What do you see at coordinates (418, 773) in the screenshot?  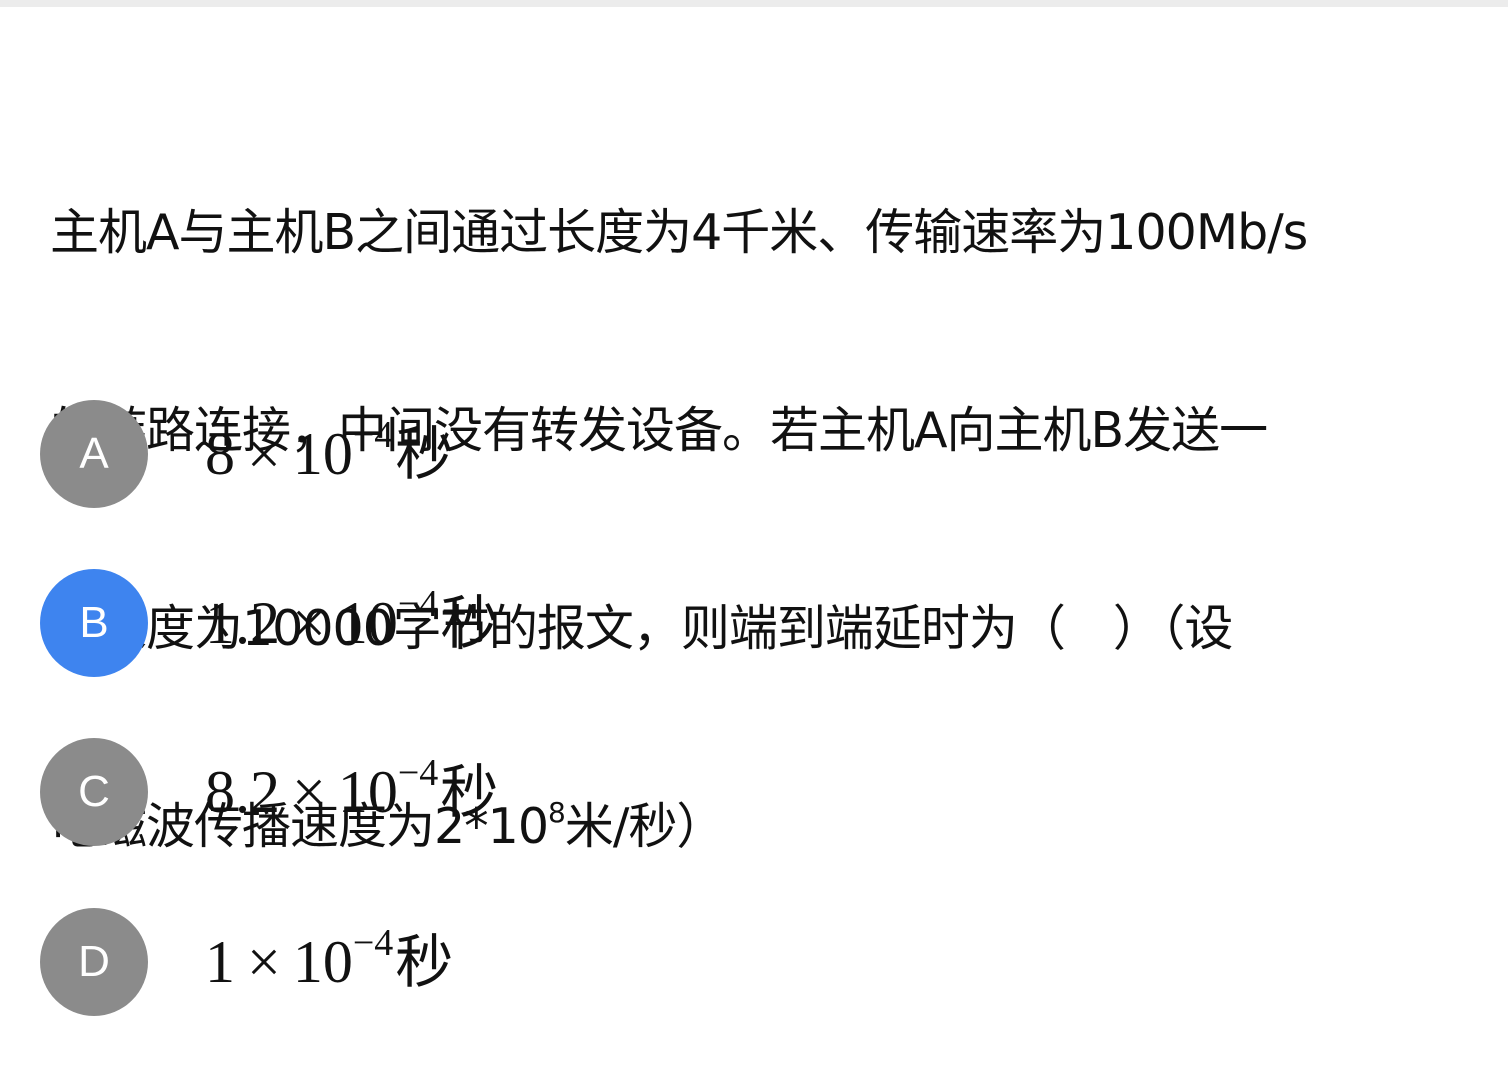 I see `option-c-exponent: −4` at bounding box center [418, 773].